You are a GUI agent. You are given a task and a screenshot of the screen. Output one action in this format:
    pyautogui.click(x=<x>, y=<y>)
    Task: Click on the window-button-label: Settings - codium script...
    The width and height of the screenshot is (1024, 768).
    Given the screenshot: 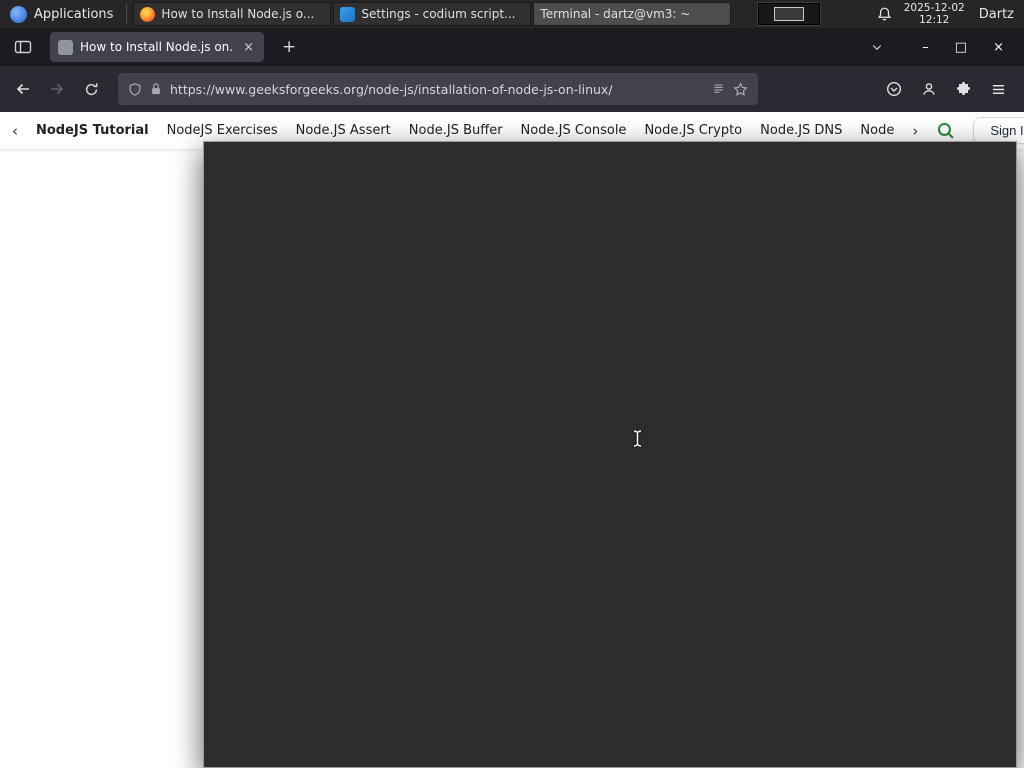 What is the action you would take?
    pyautogui.click(x=438, y=14)
    